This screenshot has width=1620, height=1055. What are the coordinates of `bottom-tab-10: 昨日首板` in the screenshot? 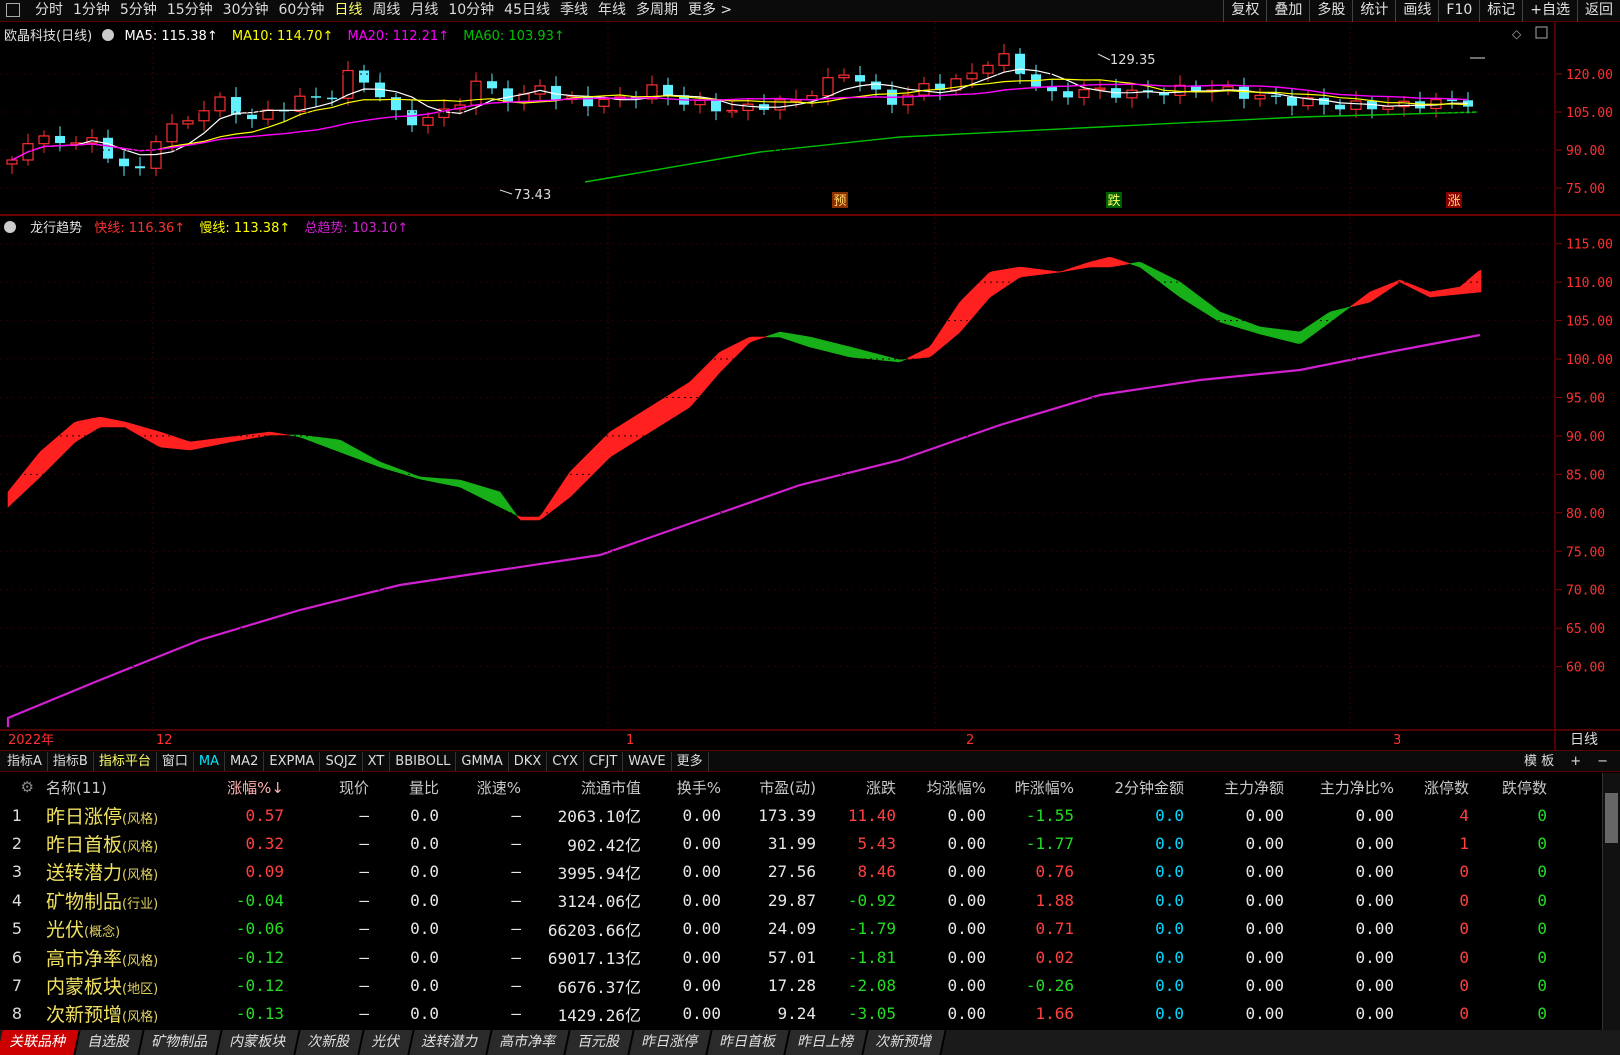 It's located at (749, 1042).